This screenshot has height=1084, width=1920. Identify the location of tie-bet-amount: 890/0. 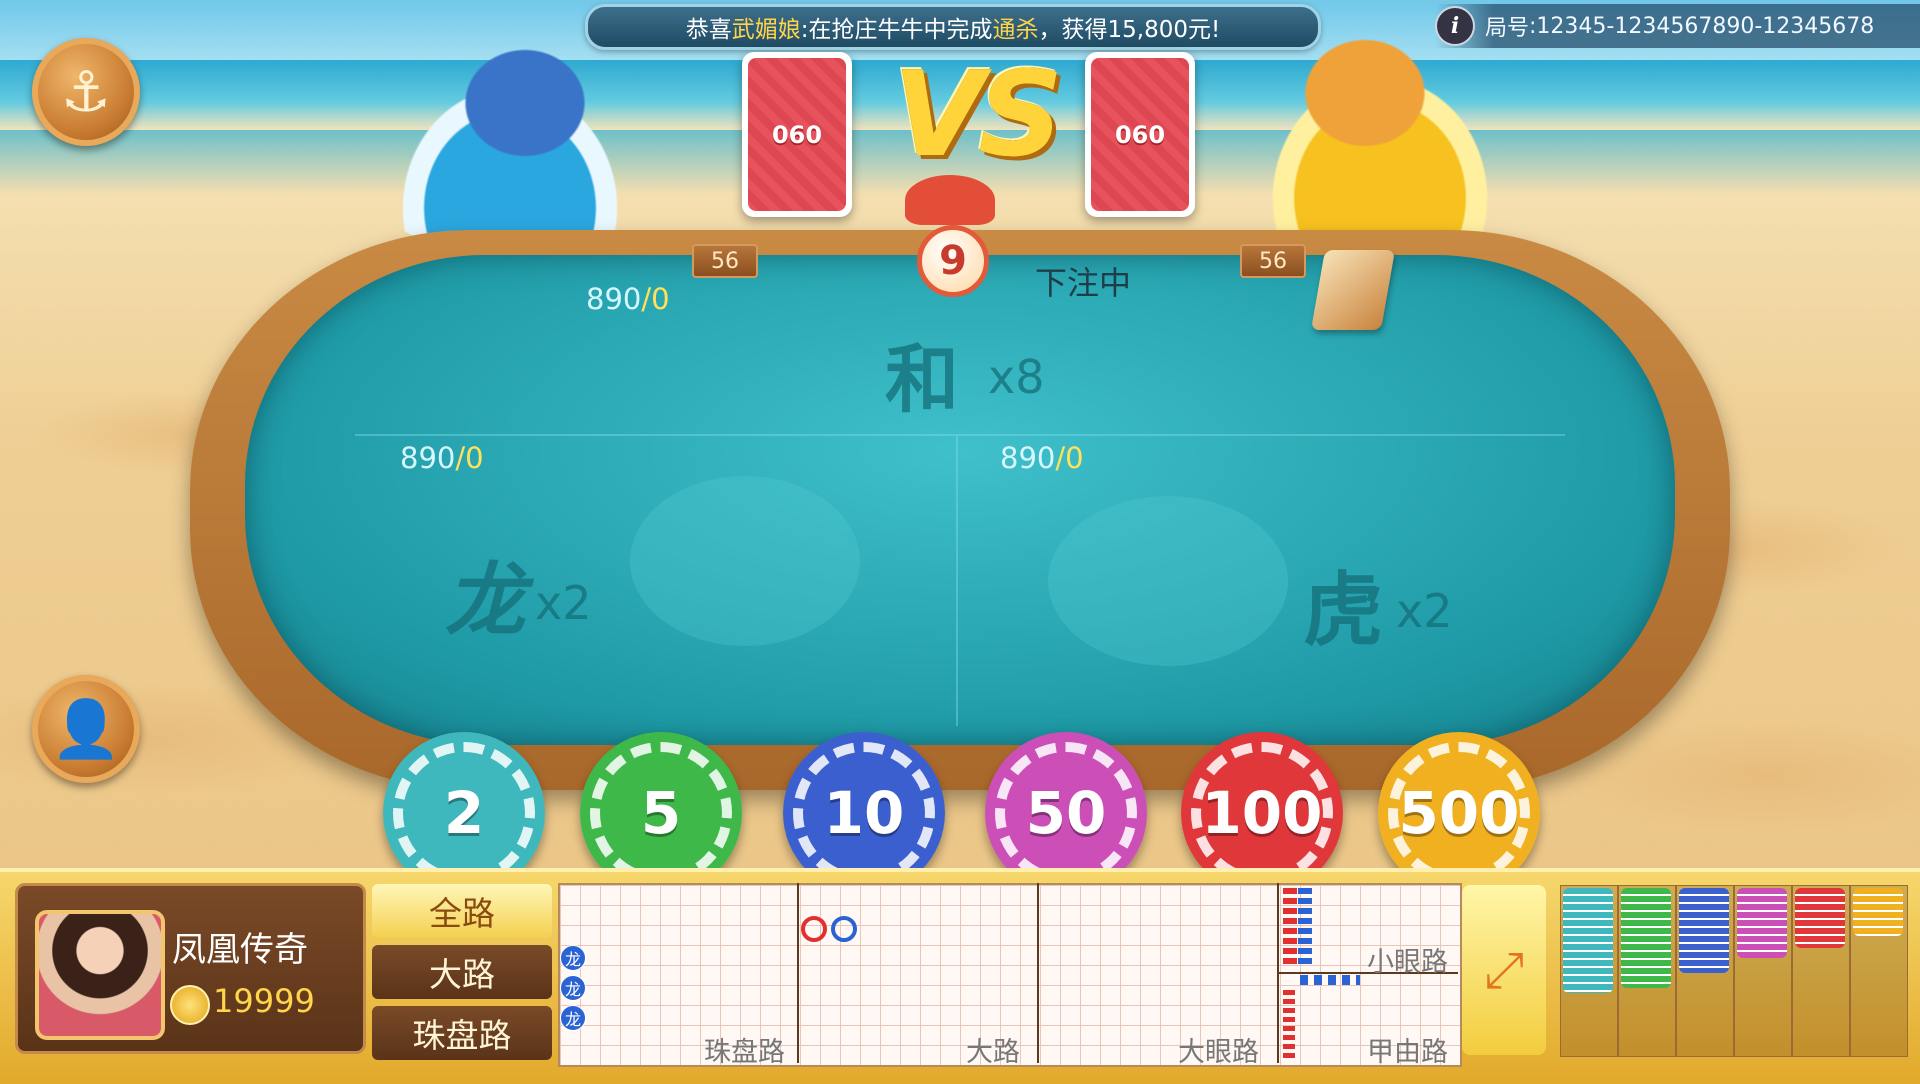
(628, 299).